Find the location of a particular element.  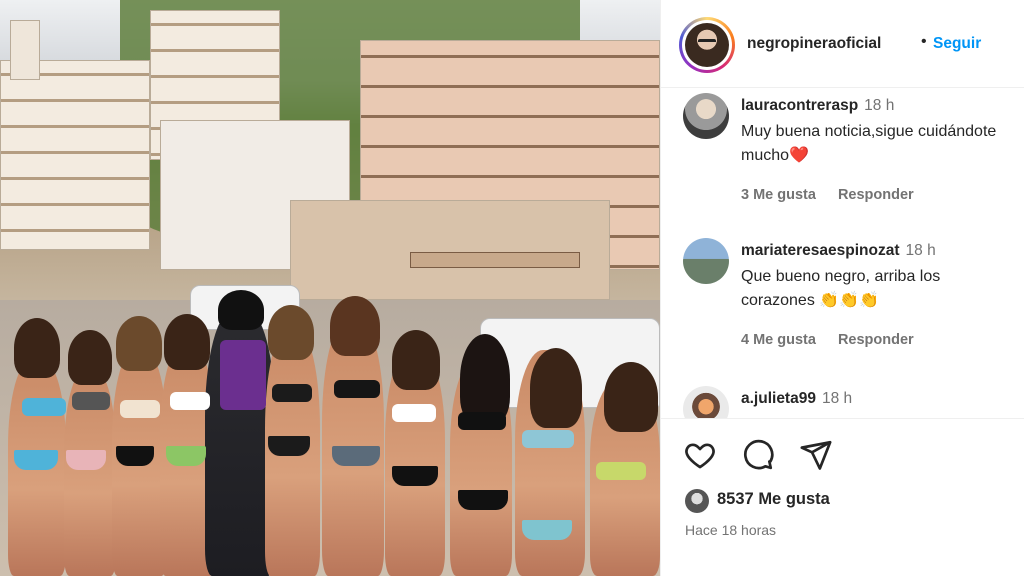

photo-sign is located at coordinates (495, 260).